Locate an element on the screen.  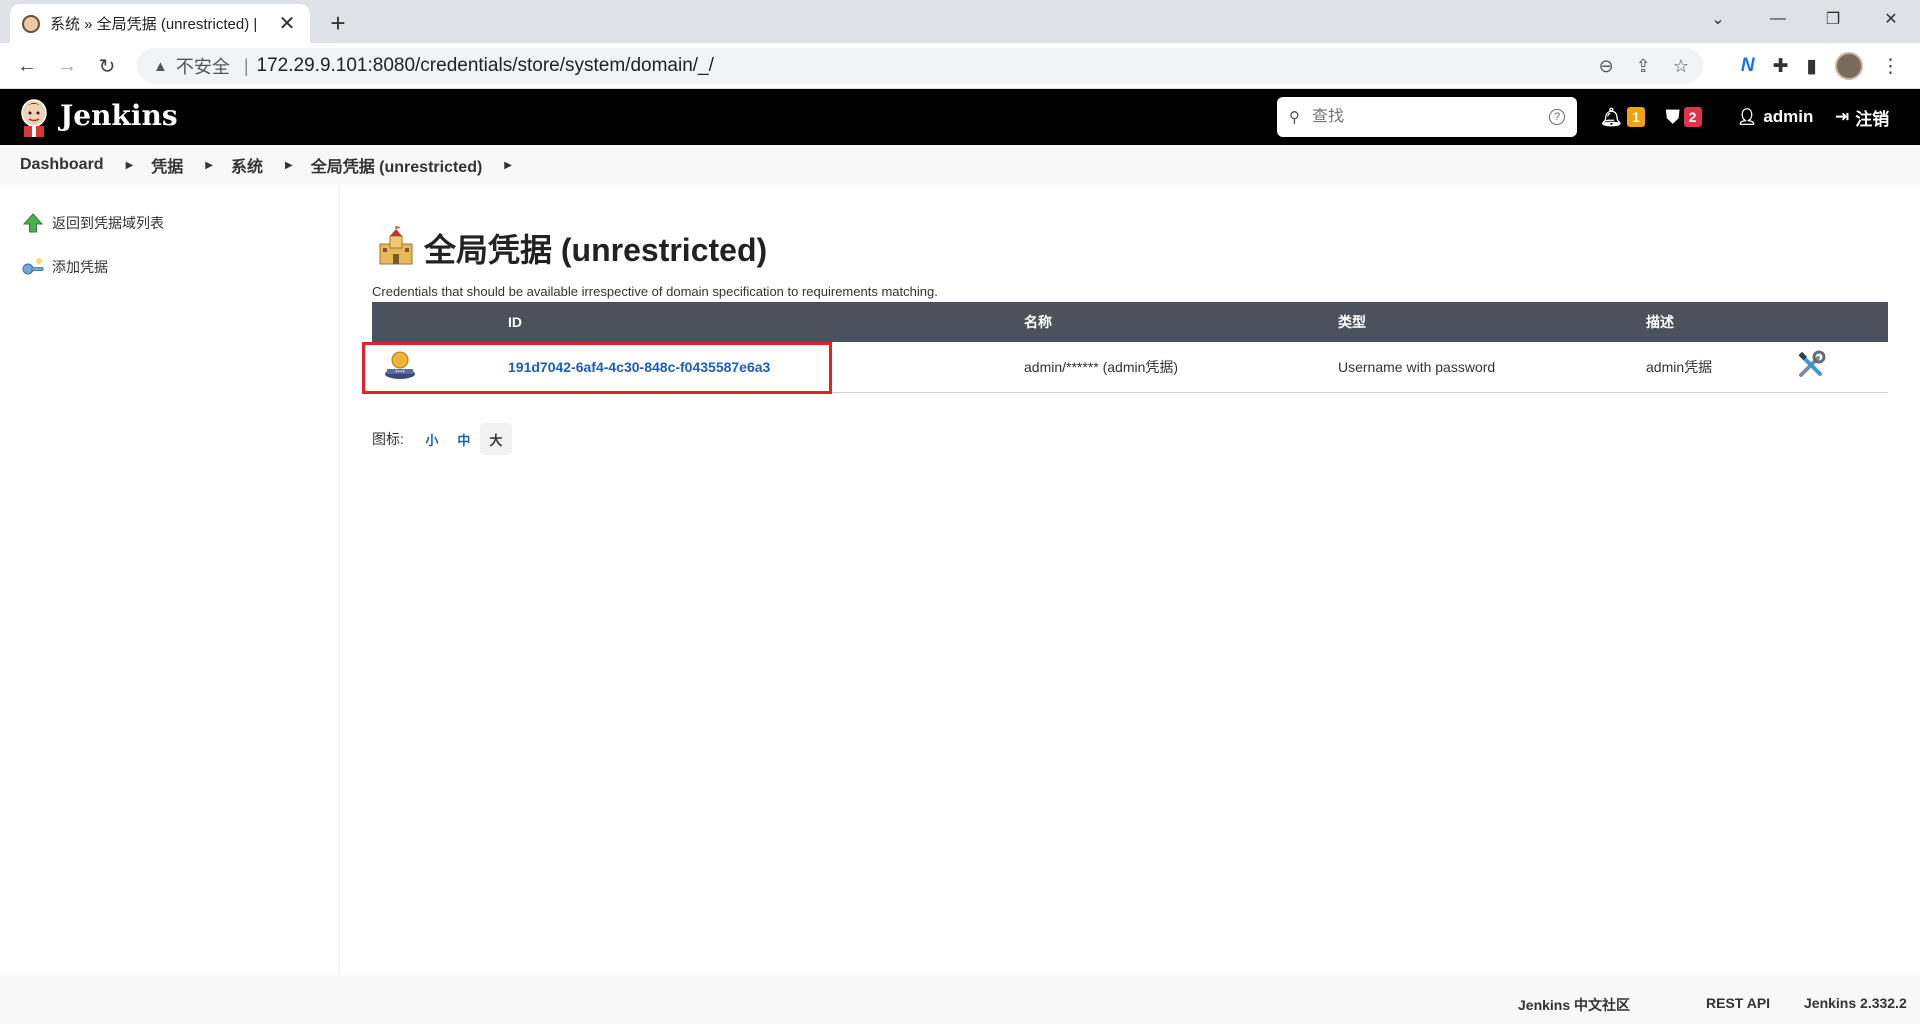
reload-button: ↻ is located at coordinates (107, 66).